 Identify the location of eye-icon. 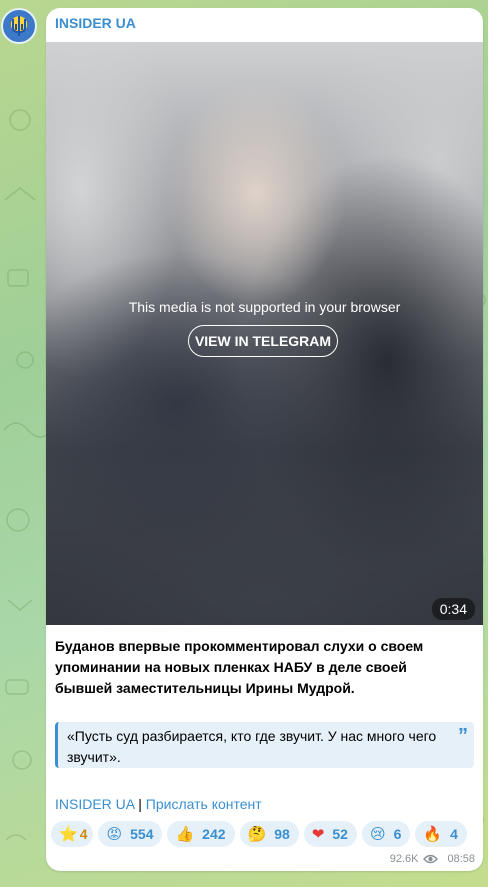
(431, 859).